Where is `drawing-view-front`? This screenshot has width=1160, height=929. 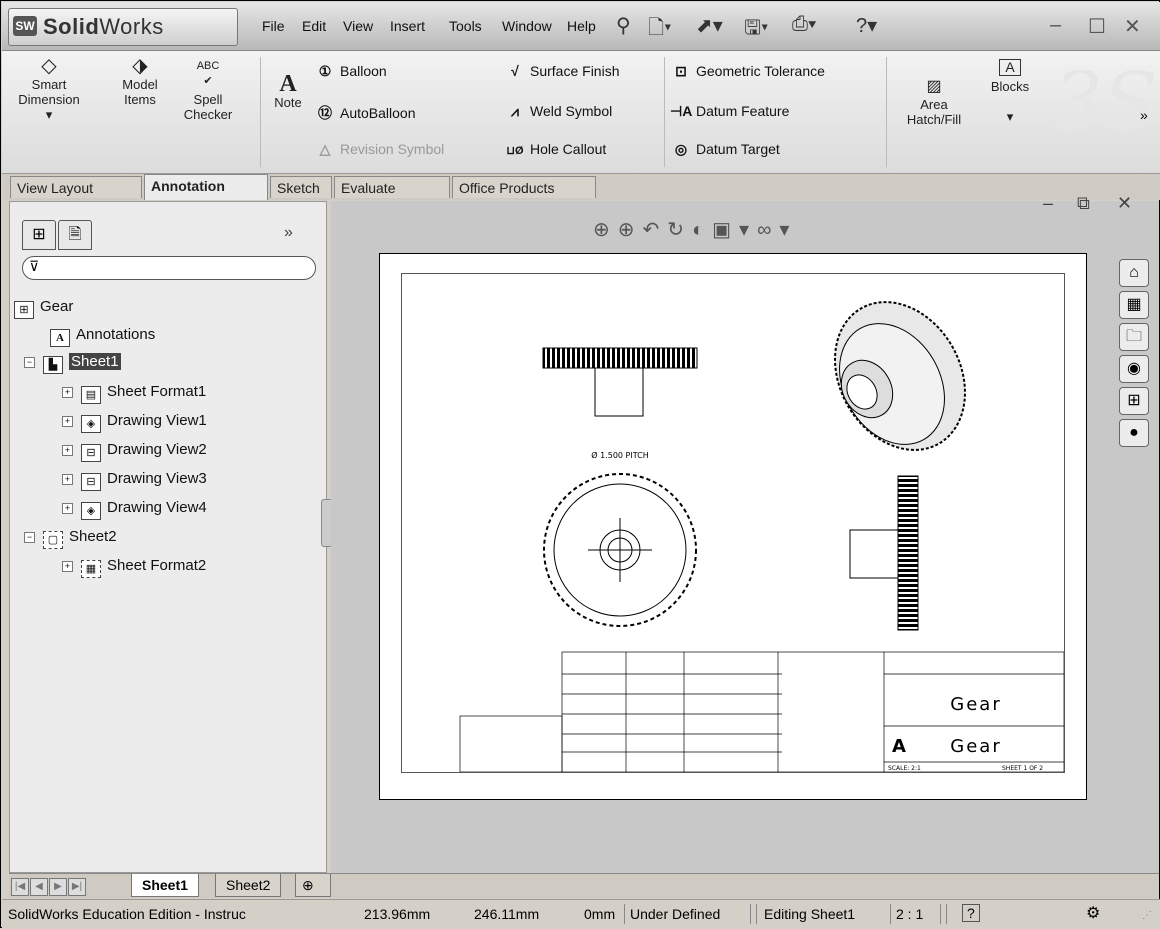 drawing-view-front is located at coordinates (620, 550).